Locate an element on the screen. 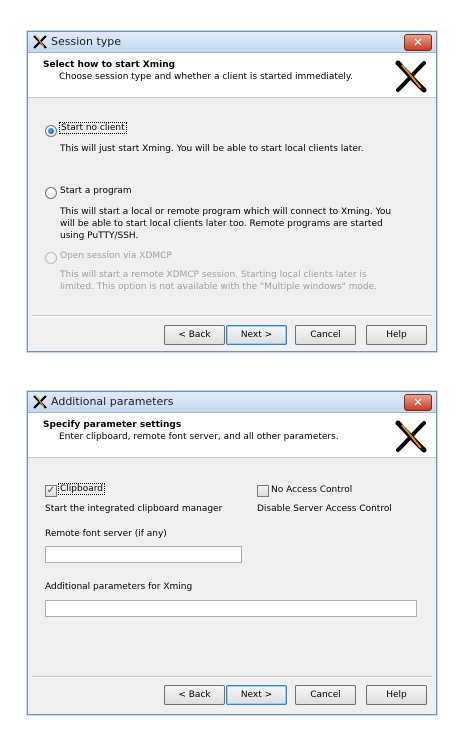 Image resolution: width=459 pixels, height=740 pixels. clipboard-text: Clipboard is located at coordinates (81, 489).